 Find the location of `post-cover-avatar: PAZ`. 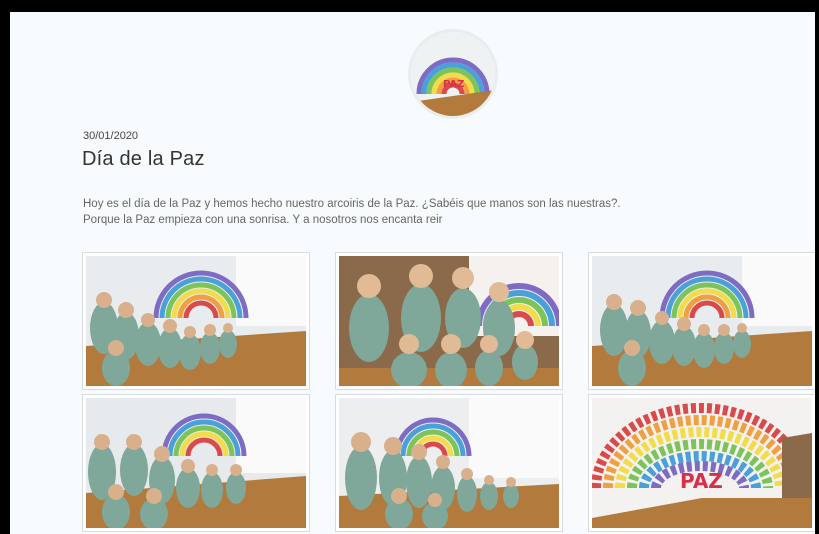

post-cover-avatar: PAZ is located at coordinates (453, 74).